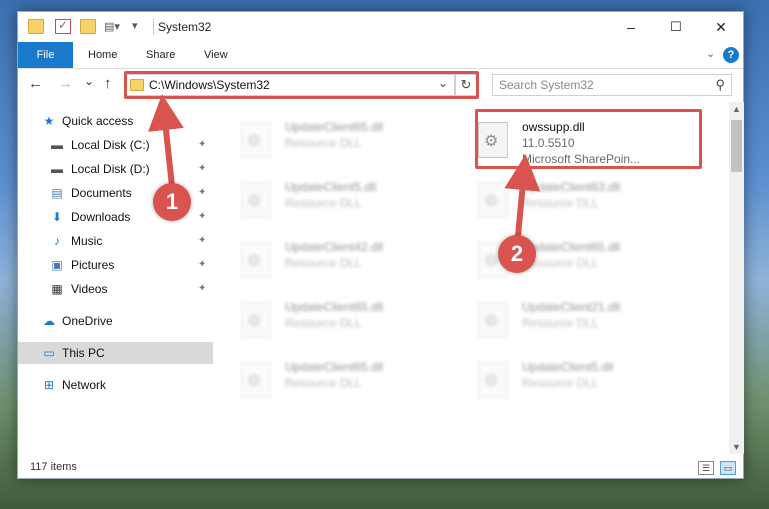  Describe the element at coordinates (153, 27) in the screenshot. I see `title-separator` at that location.